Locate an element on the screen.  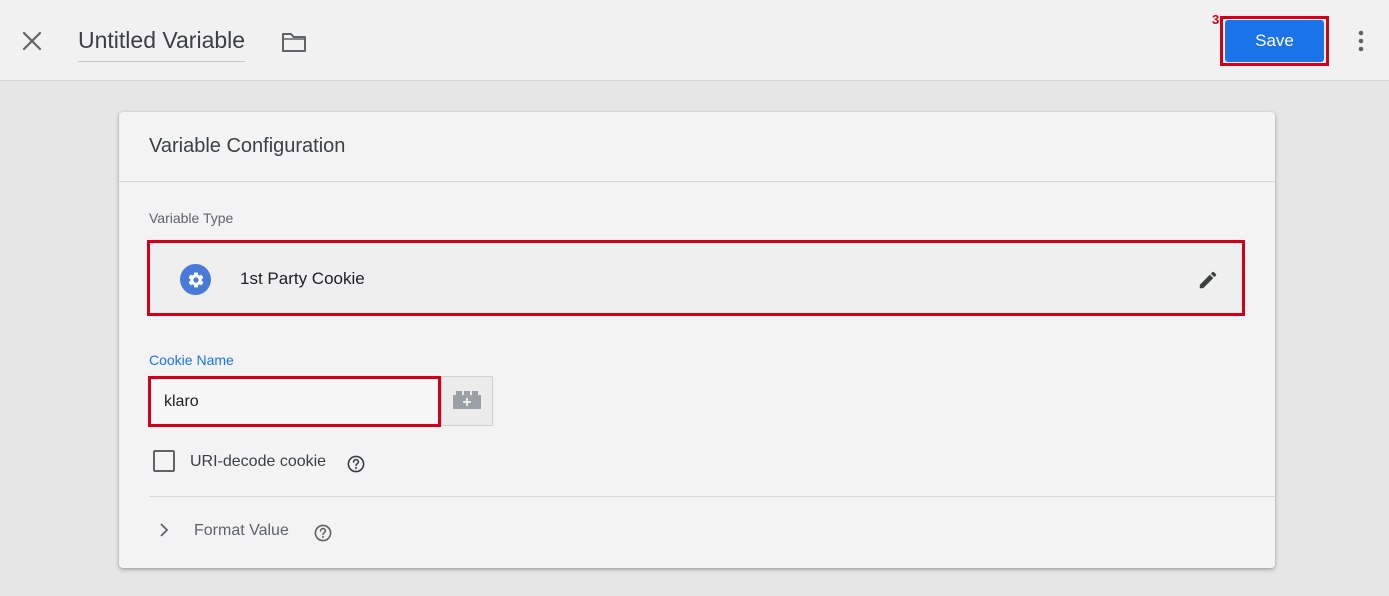
uri-decode-label: URI-decode cookie is located at coordinates (258, 461).